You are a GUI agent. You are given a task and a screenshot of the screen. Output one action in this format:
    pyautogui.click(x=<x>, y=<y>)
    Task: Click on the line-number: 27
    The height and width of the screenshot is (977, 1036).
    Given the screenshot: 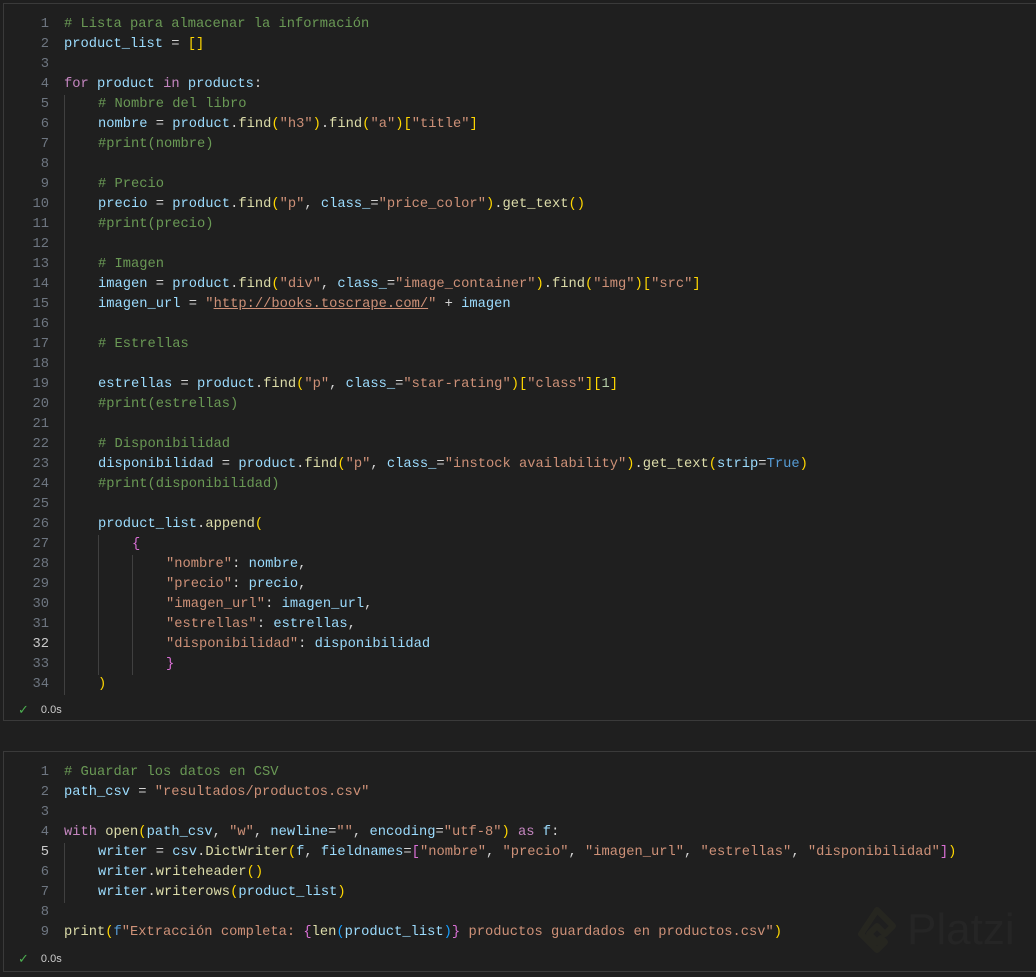 What is the action you would take?
    pyautogui.click(x=40, y=544)
    